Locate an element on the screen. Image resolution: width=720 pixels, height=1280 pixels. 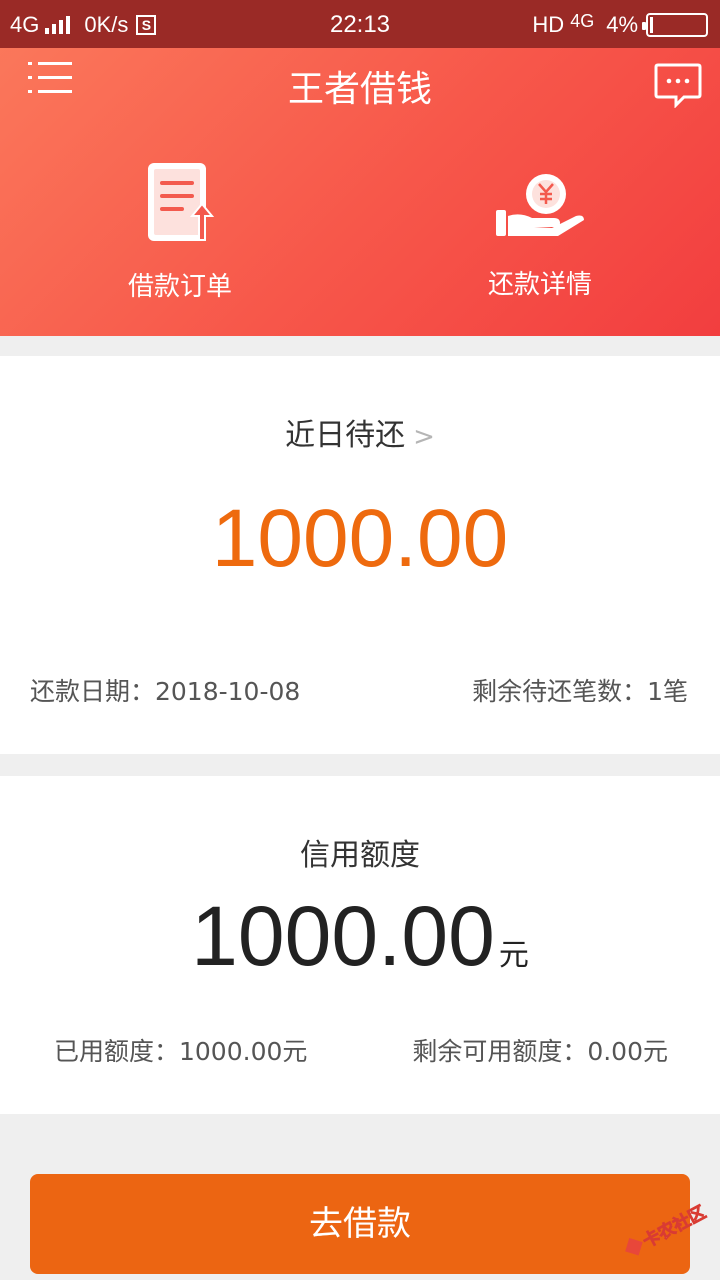
document-upload-icon is located at coordinates (181, 202).